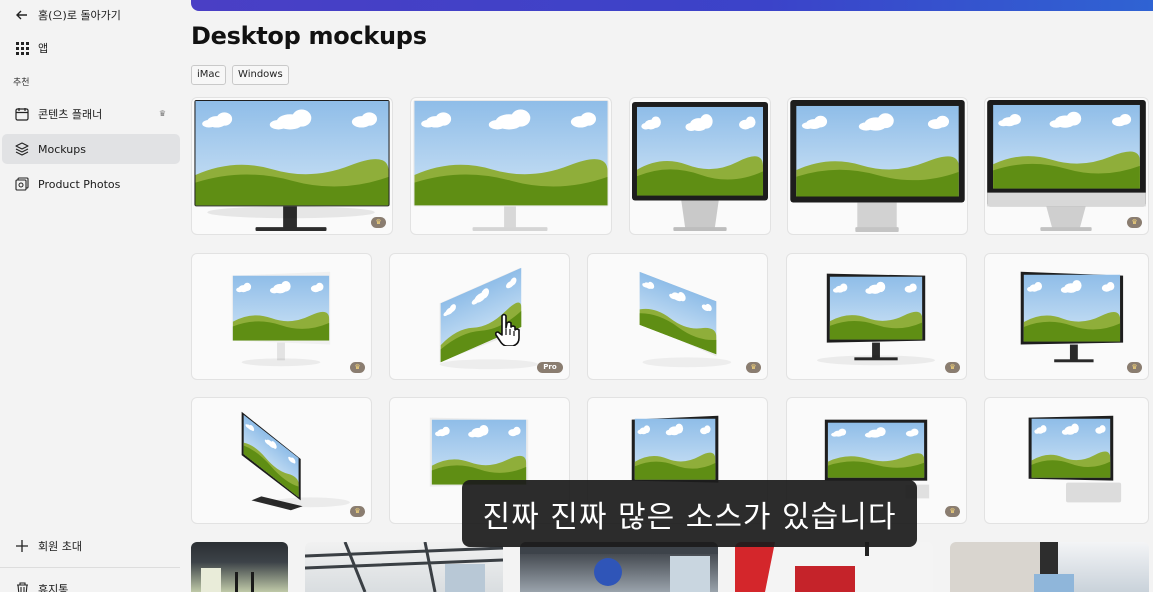  I want to click on sidebar-item-content-planner: 콘텐츠 플래너 ♛, so click(91, 114).